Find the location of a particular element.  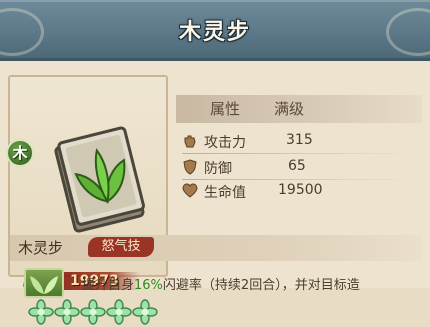

stat-label: 生命值 is located at coordinates (225, 193).